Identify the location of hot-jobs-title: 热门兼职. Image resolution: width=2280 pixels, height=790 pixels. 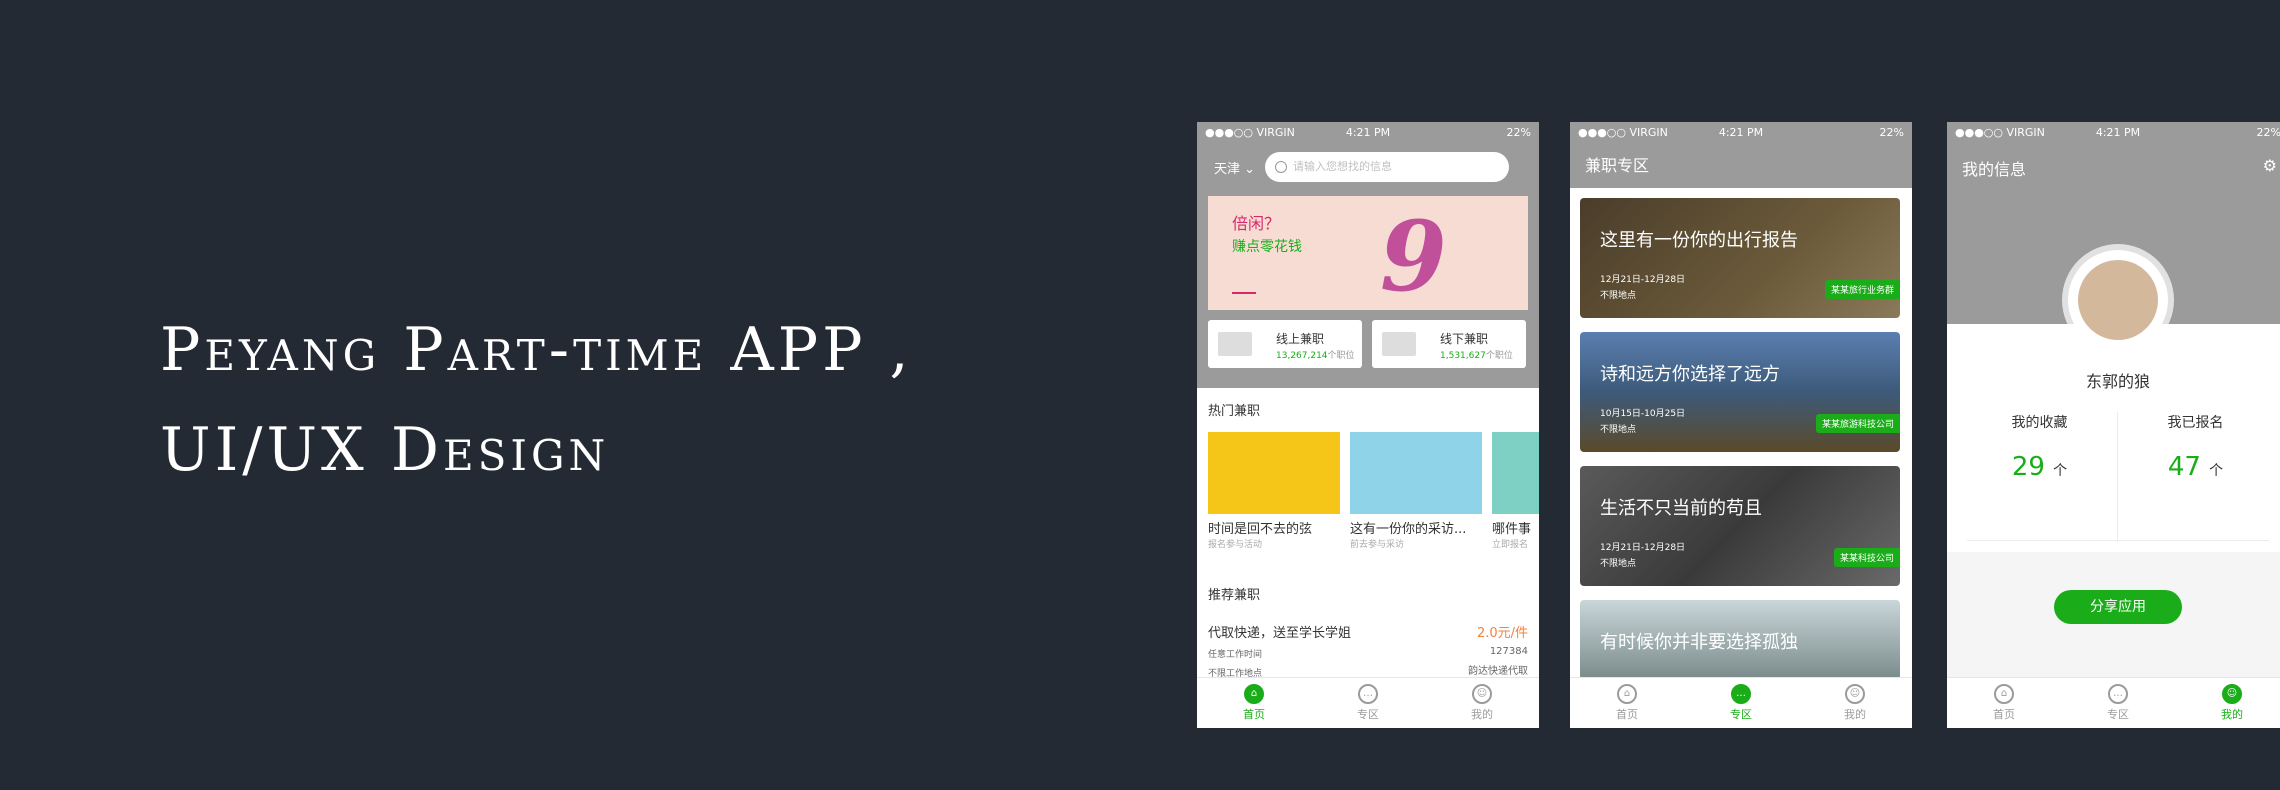
(1234, 411).